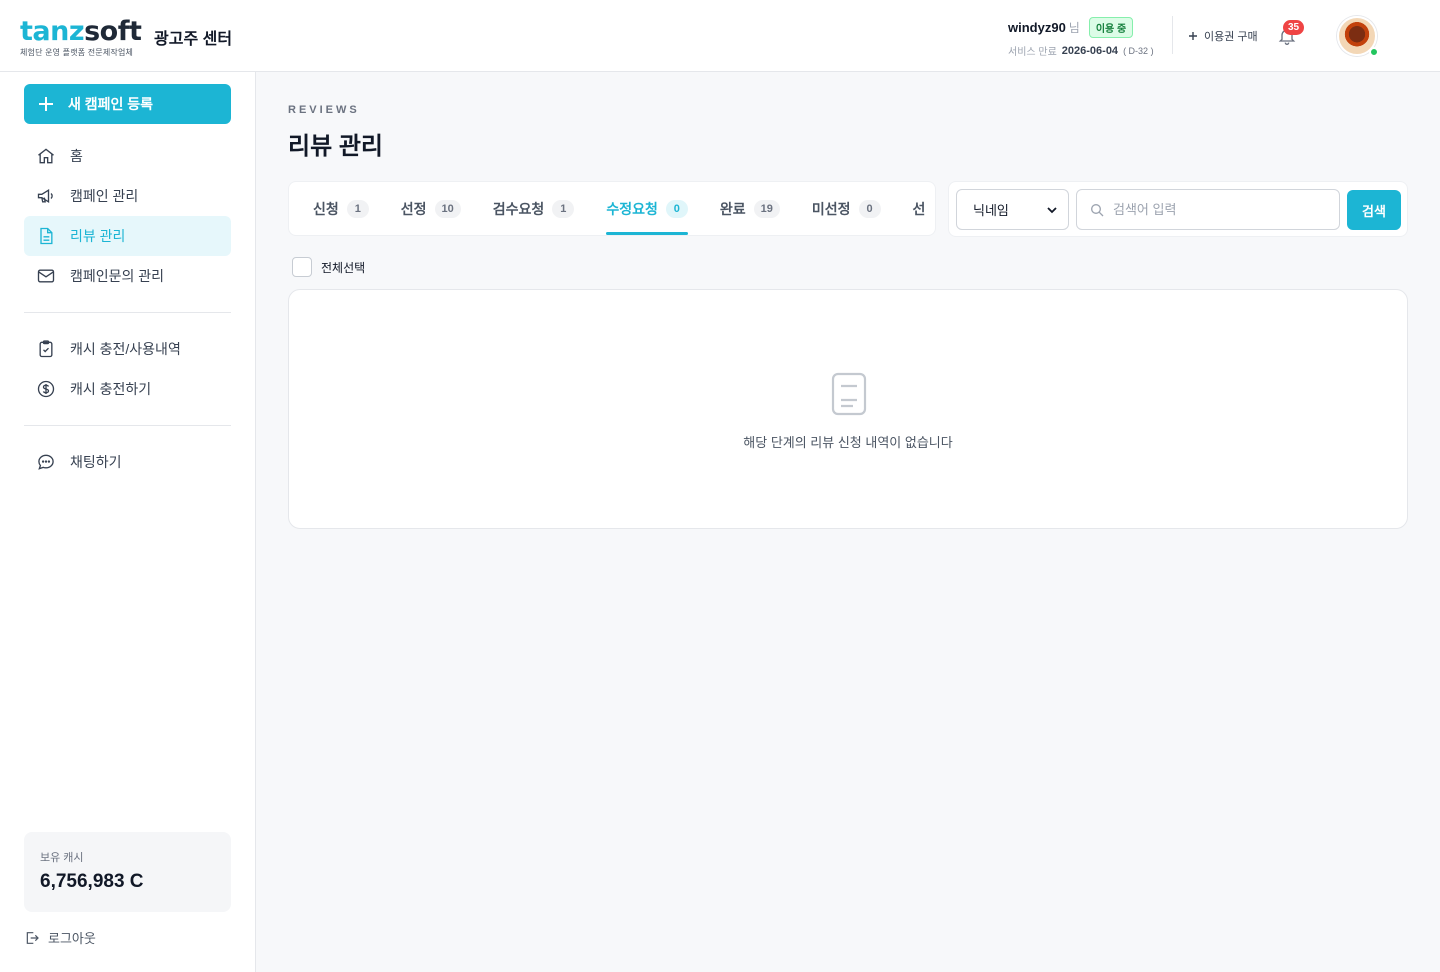 This screenshot has height=972, width=1440. What do you see at coordinates (111, 389) in the screenshot?
I see `sidebar-item-label: 캐시 충전하기` at bounding box center [111, 389].